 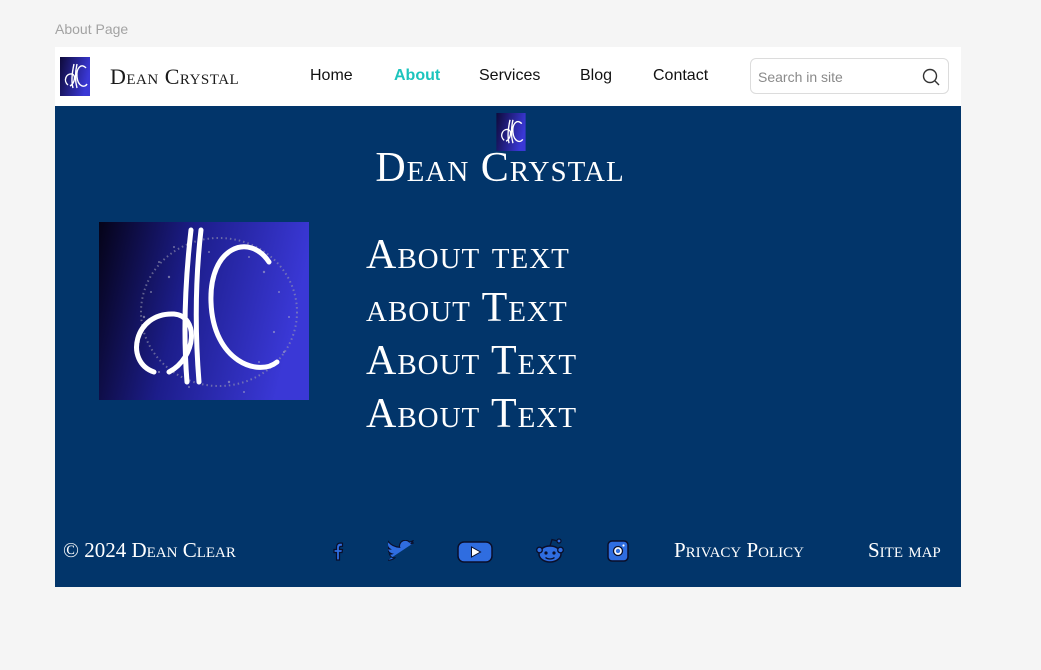 I want to click on nav-services: Services, so click(x=509, y=76).